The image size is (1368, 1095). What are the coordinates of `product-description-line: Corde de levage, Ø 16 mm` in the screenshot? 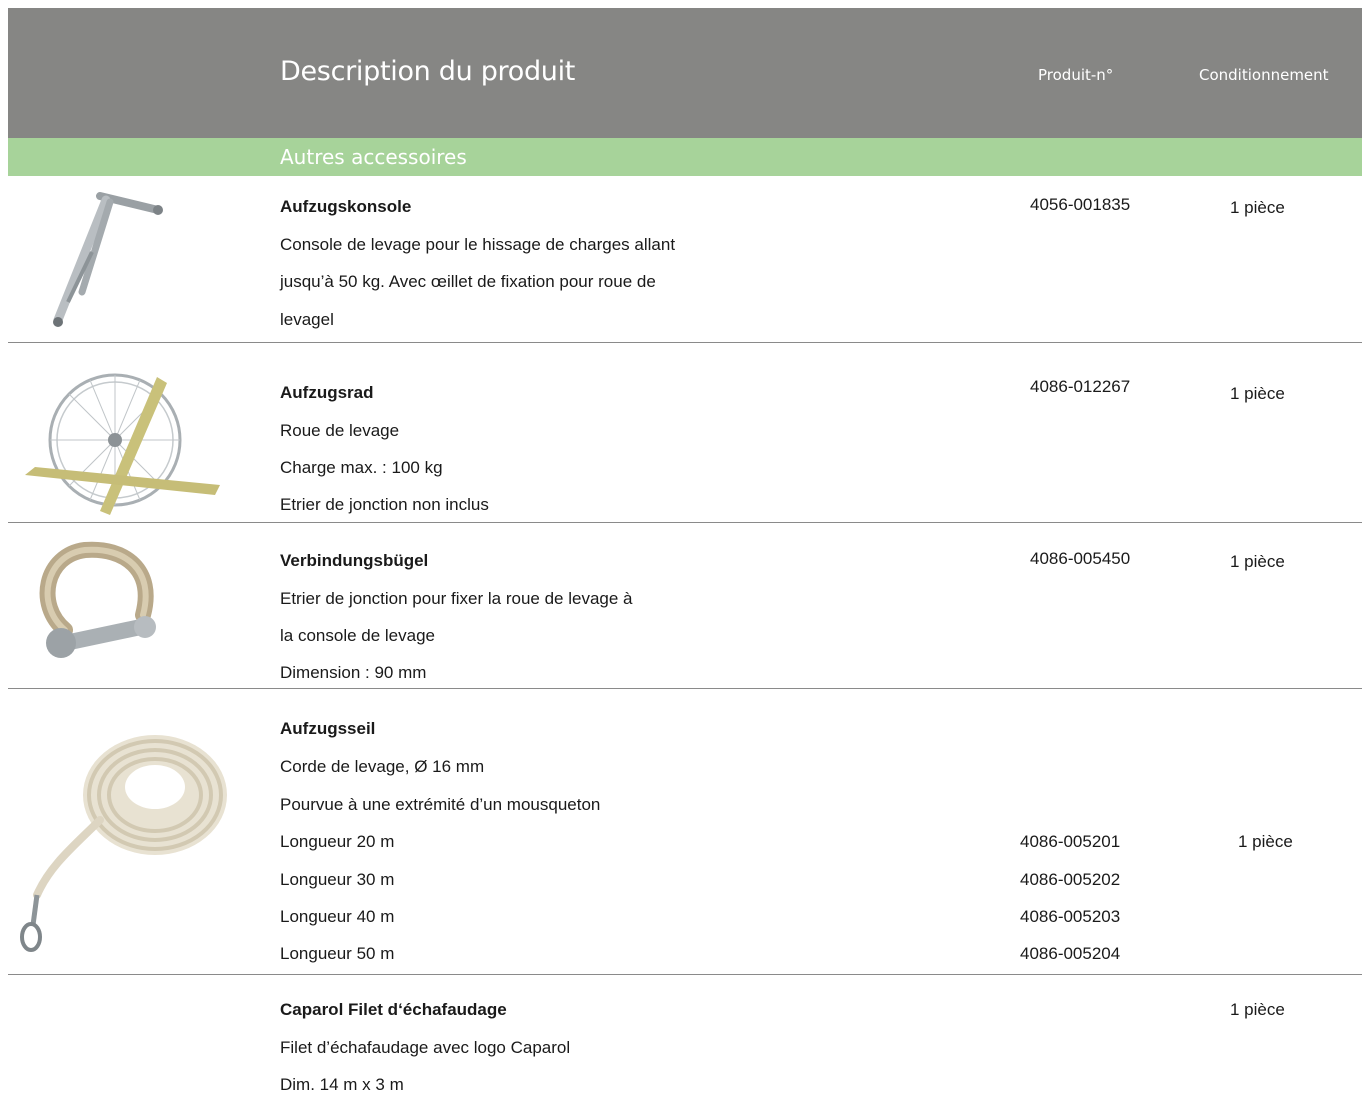 It's located at (382, 766).